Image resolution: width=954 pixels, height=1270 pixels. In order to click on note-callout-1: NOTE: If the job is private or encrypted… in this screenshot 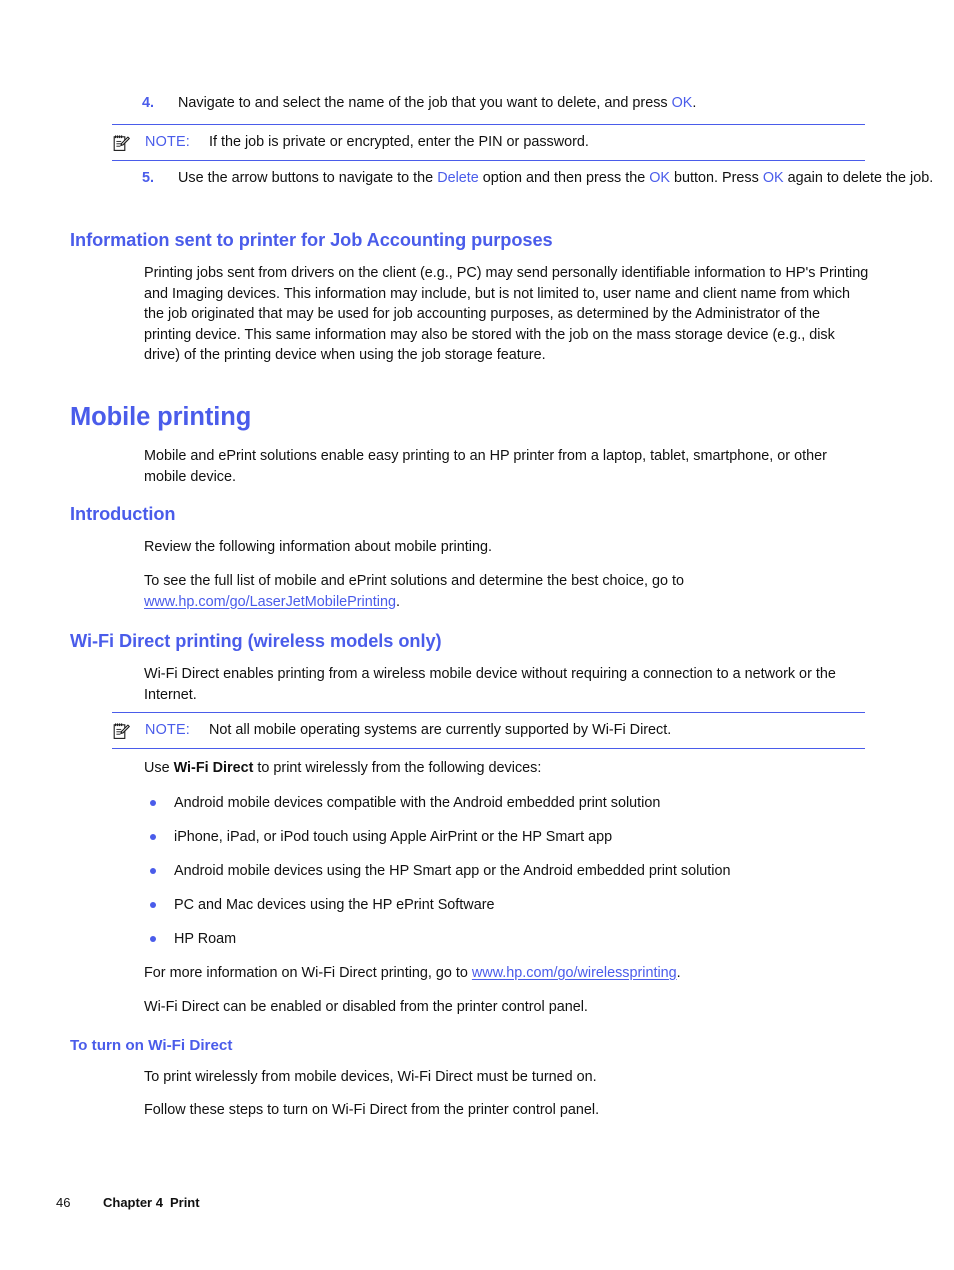, I will do `click(488, 142)`.